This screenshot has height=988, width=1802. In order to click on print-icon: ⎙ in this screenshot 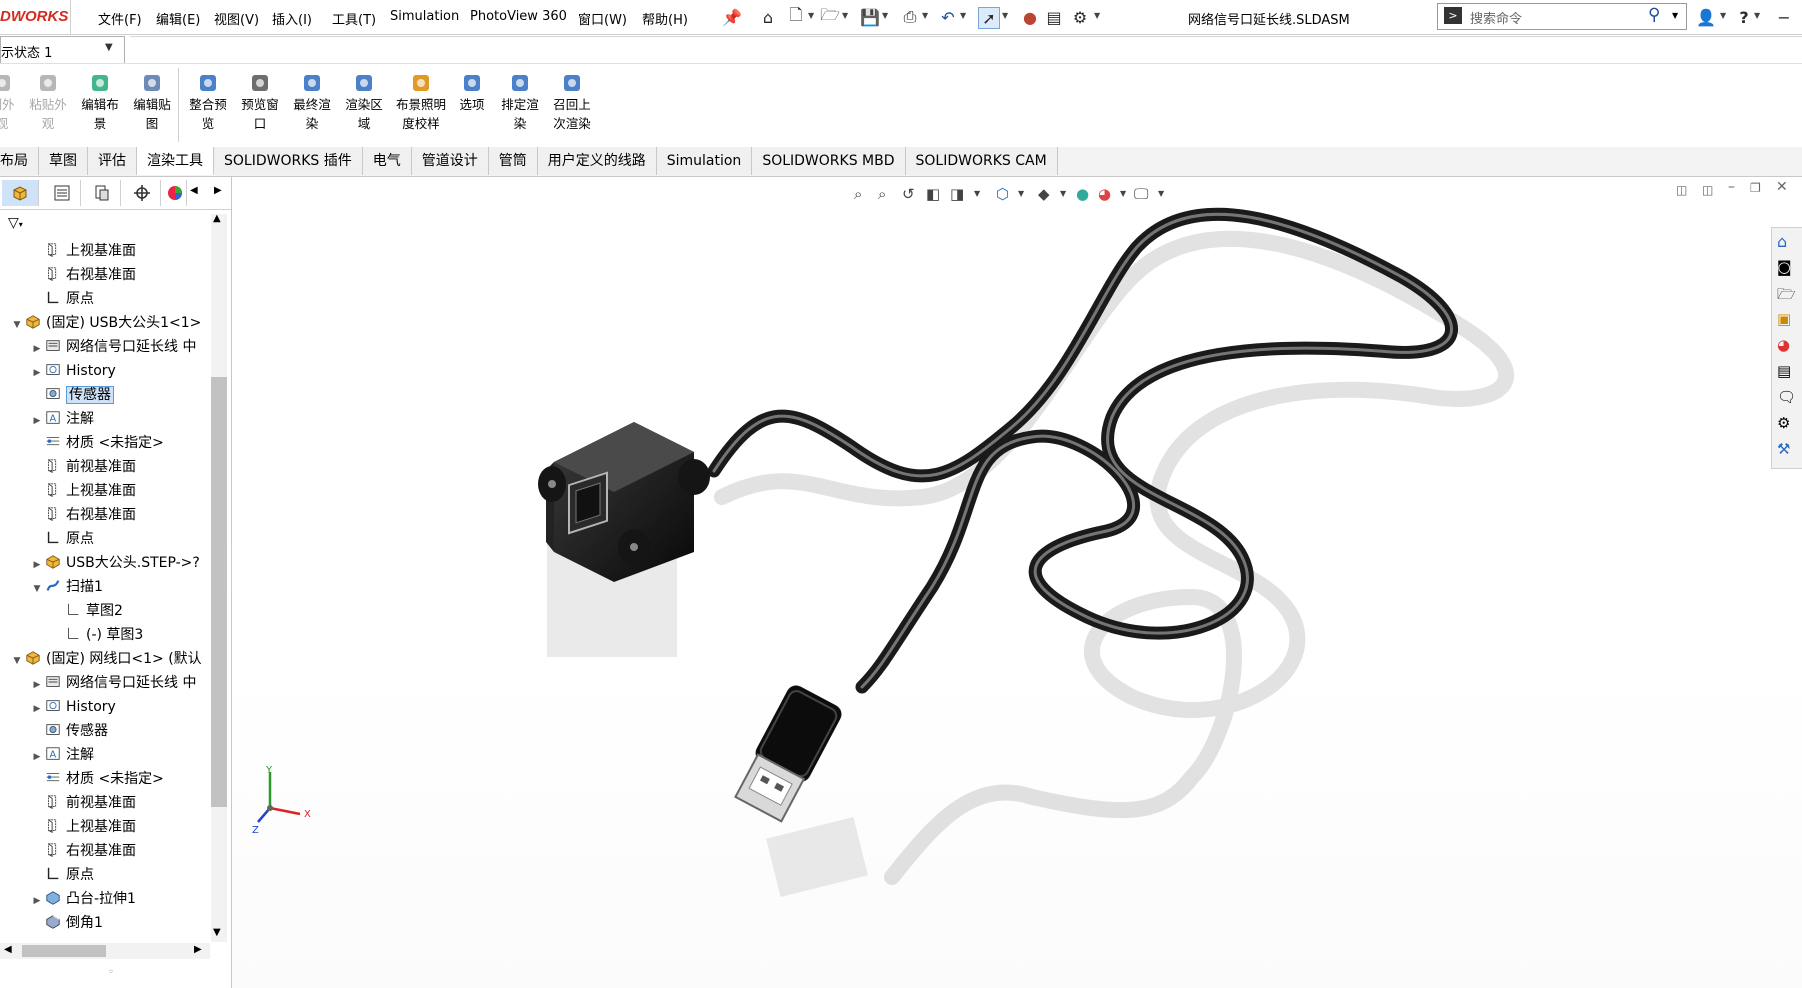, I will do `click(910, 17)`.